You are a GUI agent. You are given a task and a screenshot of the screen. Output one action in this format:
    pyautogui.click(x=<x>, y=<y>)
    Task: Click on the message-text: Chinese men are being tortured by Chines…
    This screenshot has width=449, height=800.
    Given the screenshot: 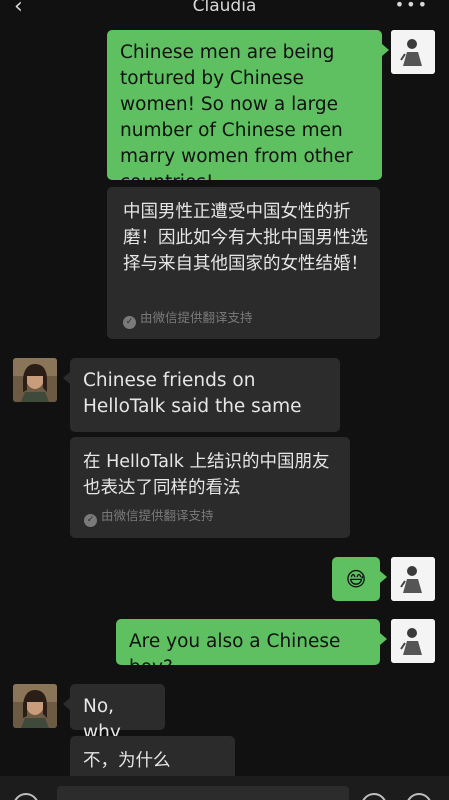 What is the action you would take?
    pyautogui.click(x=236, y=117)
    